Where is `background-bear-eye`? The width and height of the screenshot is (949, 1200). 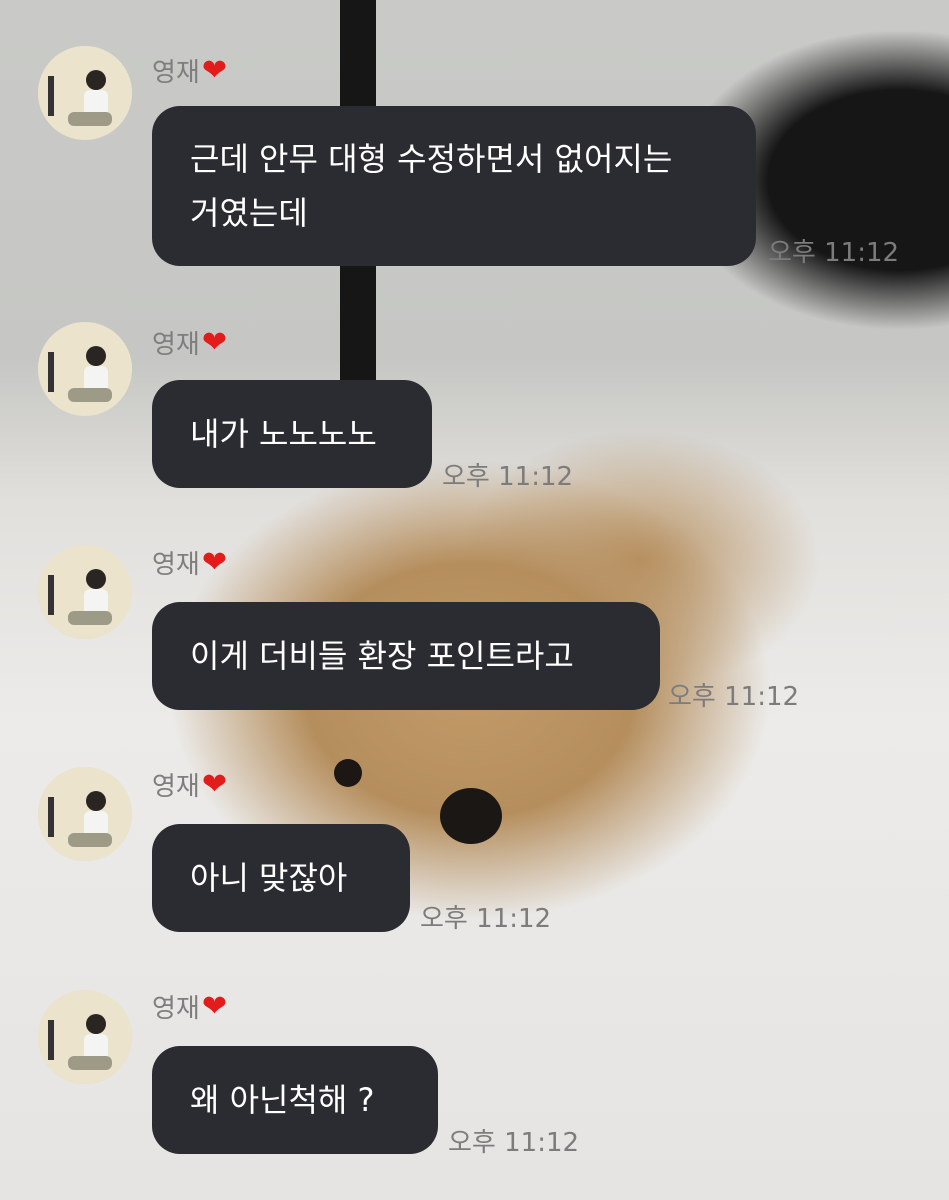
background-bear-eye is located at coordinates (348, 773).